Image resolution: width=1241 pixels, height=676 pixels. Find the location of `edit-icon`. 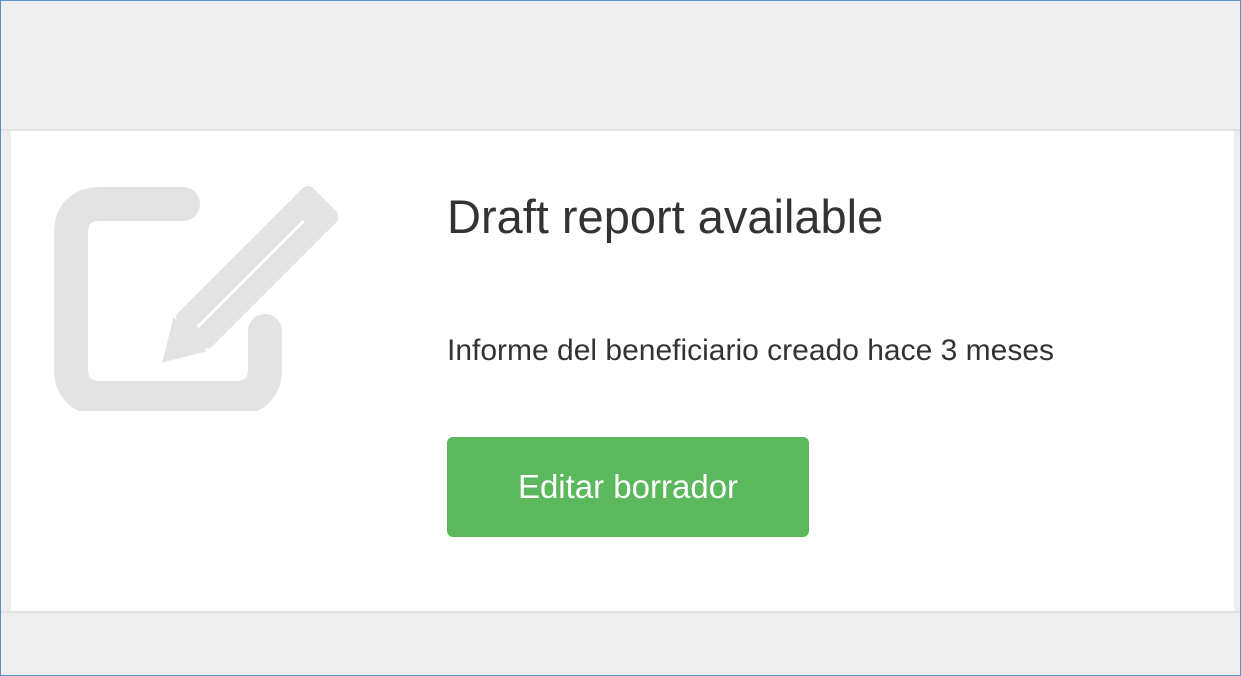

edit-icon is located at coordinates (196, 298).